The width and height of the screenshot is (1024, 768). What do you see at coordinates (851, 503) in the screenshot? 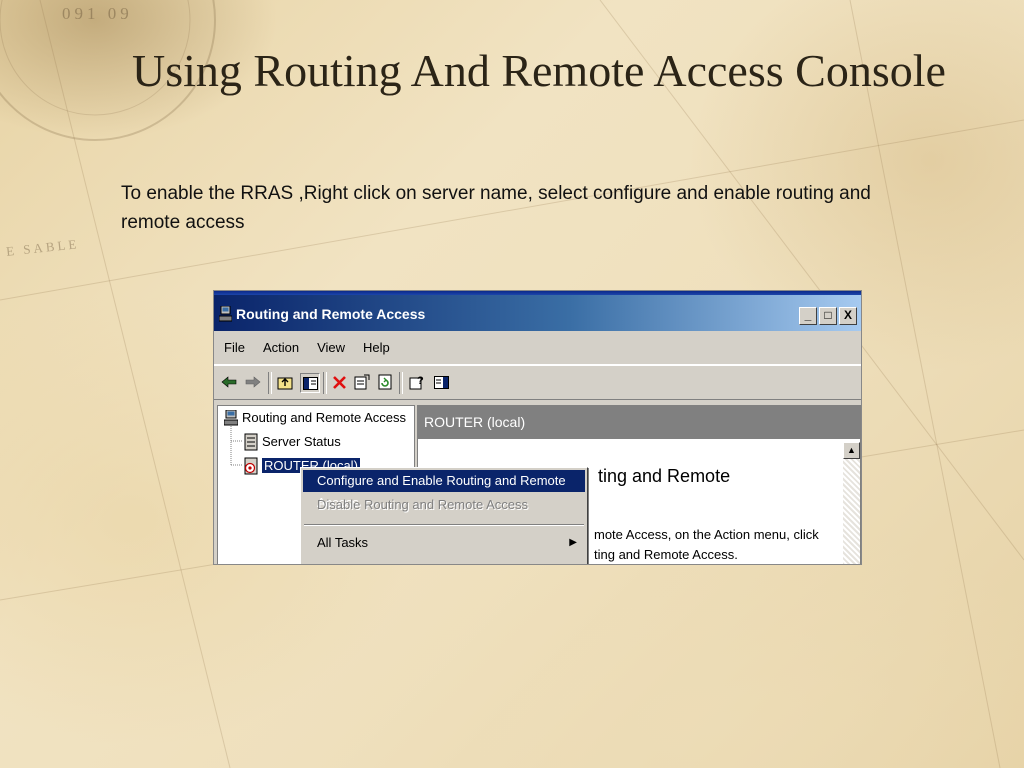
I see `details-scrollbar: ▲` at bounding box center [851, 503].